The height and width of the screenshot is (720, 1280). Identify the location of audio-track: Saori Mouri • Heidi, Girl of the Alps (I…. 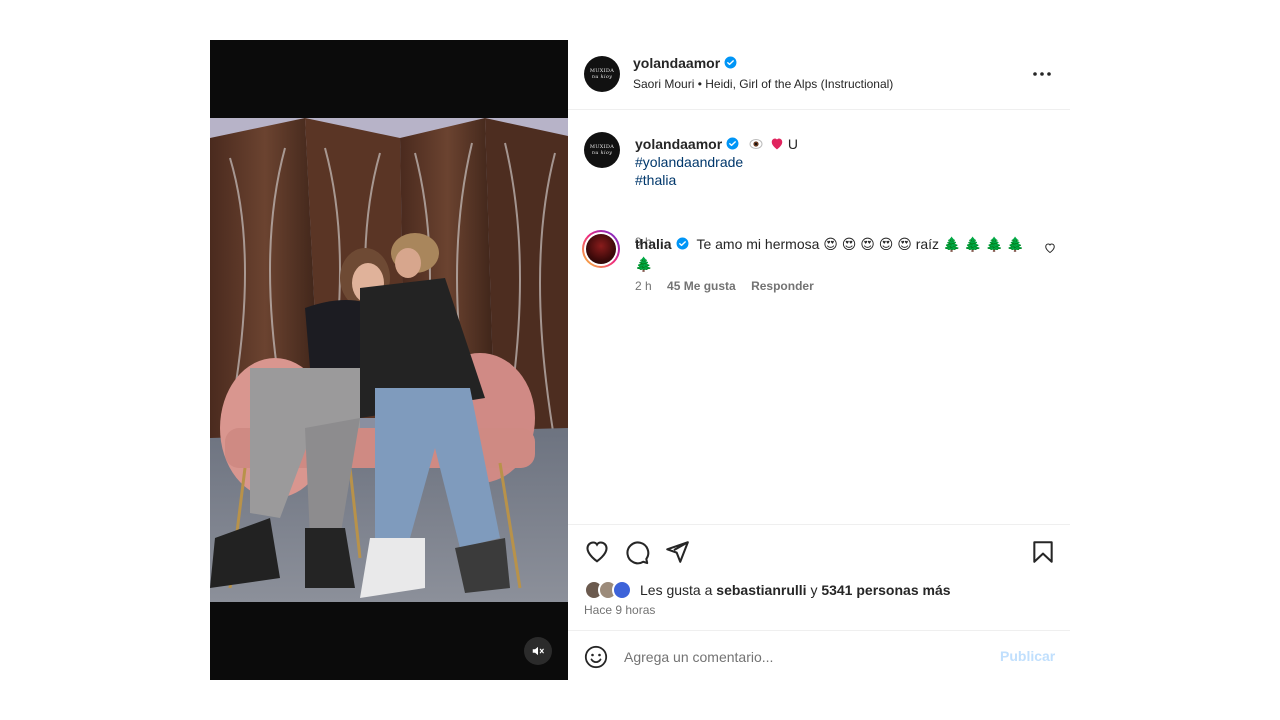
(763, 84).